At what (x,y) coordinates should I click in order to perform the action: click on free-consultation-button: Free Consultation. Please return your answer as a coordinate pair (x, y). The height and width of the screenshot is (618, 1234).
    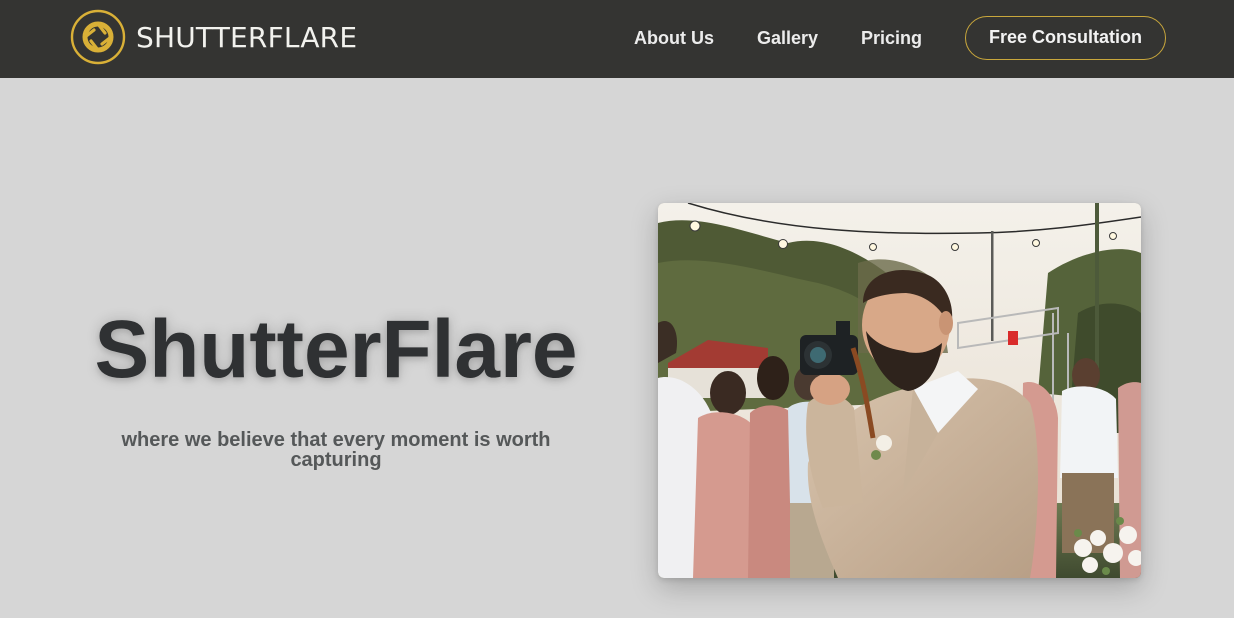
    Looking at the image, I should click on (1065, 38).